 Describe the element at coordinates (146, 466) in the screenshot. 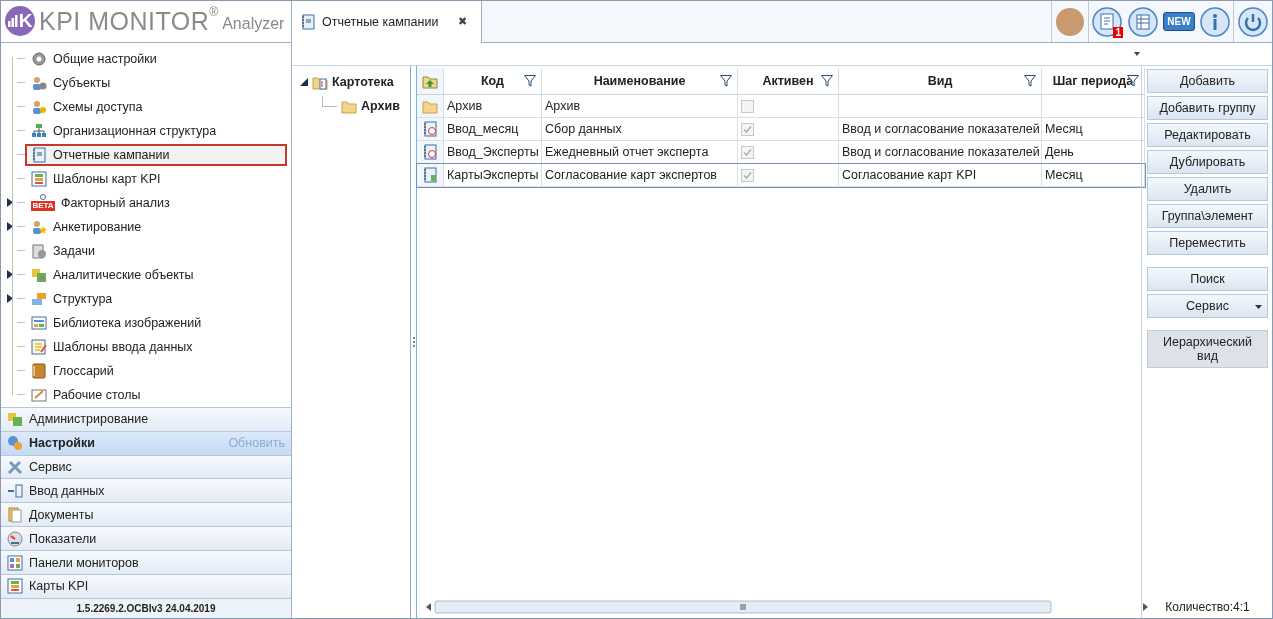

I see `nav-section: Сервис` at that location.